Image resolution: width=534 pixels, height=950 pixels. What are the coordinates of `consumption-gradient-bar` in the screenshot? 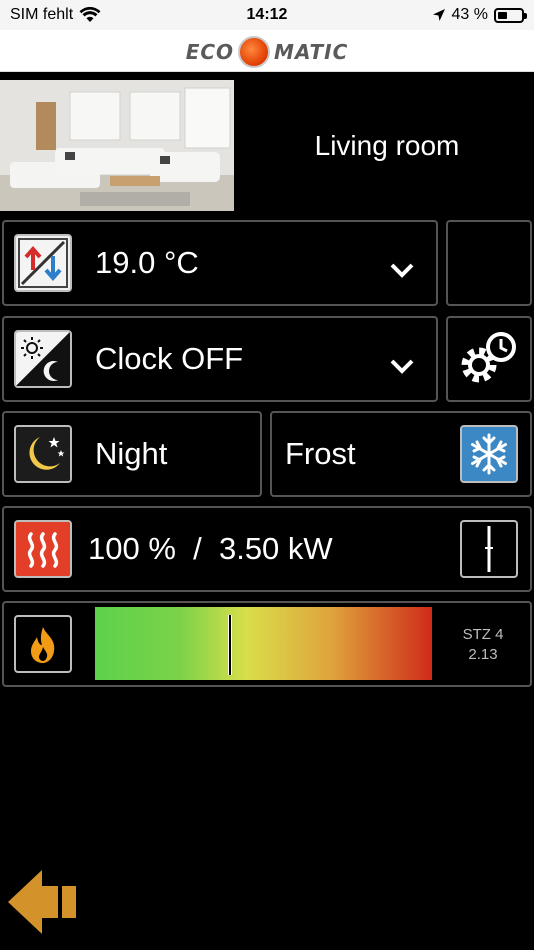 It's located at (263, 643).